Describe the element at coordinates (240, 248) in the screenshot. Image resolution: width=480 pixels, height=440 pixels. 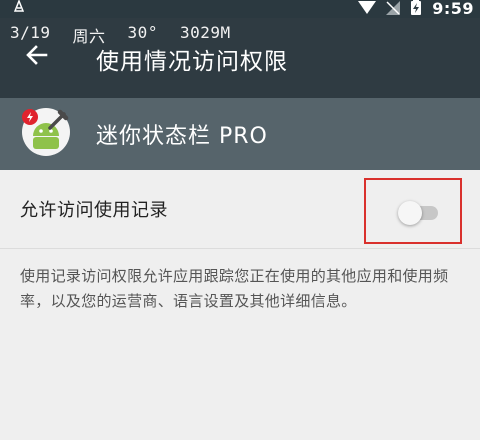
I see `divider` at that location.